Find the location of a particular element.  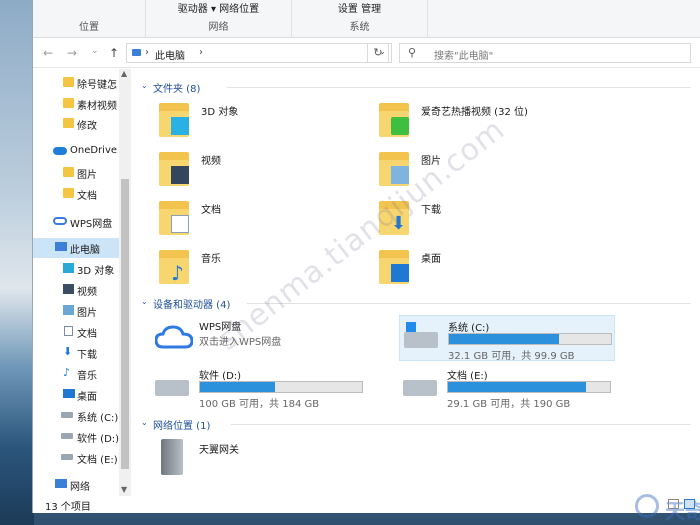

forward-icon: → is located at coordinates (72, 53).